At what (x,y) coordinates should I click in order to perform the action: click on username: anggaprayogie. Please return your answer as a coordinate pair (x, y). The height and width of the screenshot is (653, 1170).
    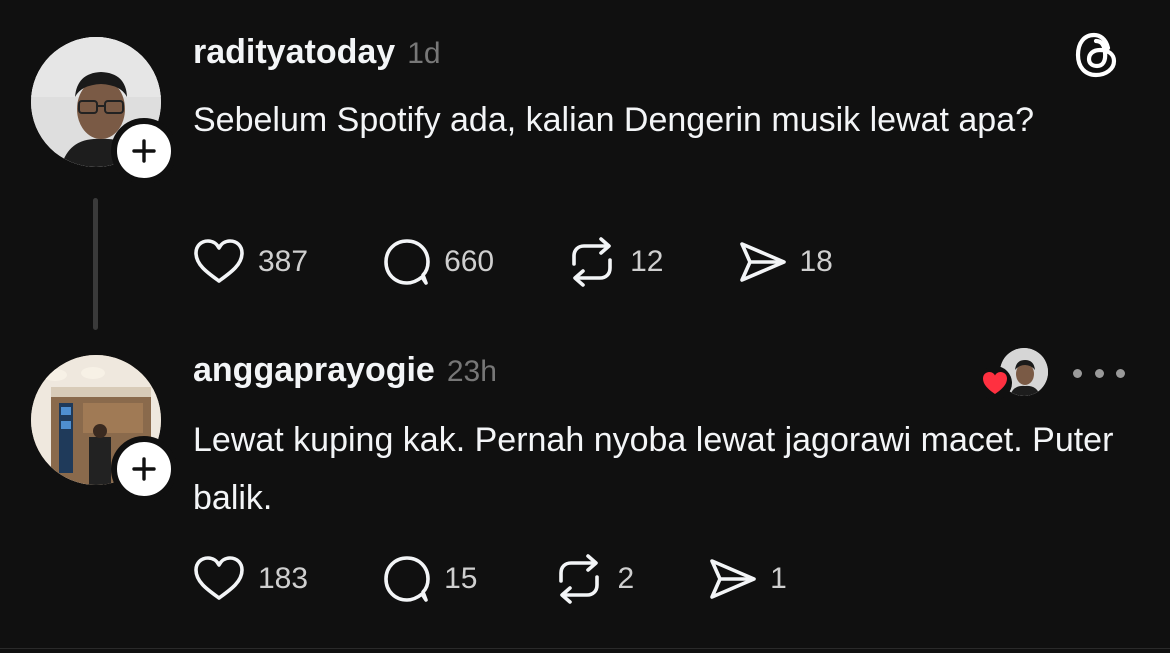
    Looking at the image, I should click on (314, 370).